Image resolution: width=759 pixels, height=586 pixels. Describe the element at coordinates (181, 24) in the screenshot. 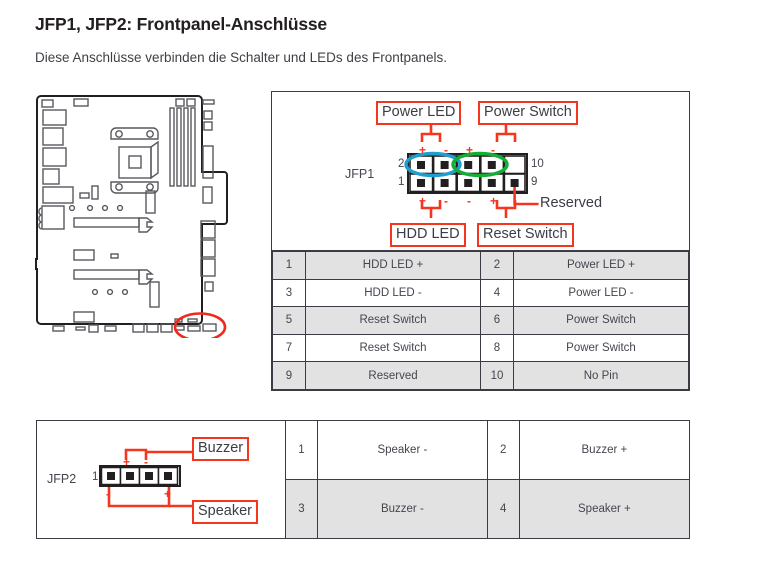

I see `page-title: JFP1, JFP2: Frontpanel-Anschlüsse` at that location.